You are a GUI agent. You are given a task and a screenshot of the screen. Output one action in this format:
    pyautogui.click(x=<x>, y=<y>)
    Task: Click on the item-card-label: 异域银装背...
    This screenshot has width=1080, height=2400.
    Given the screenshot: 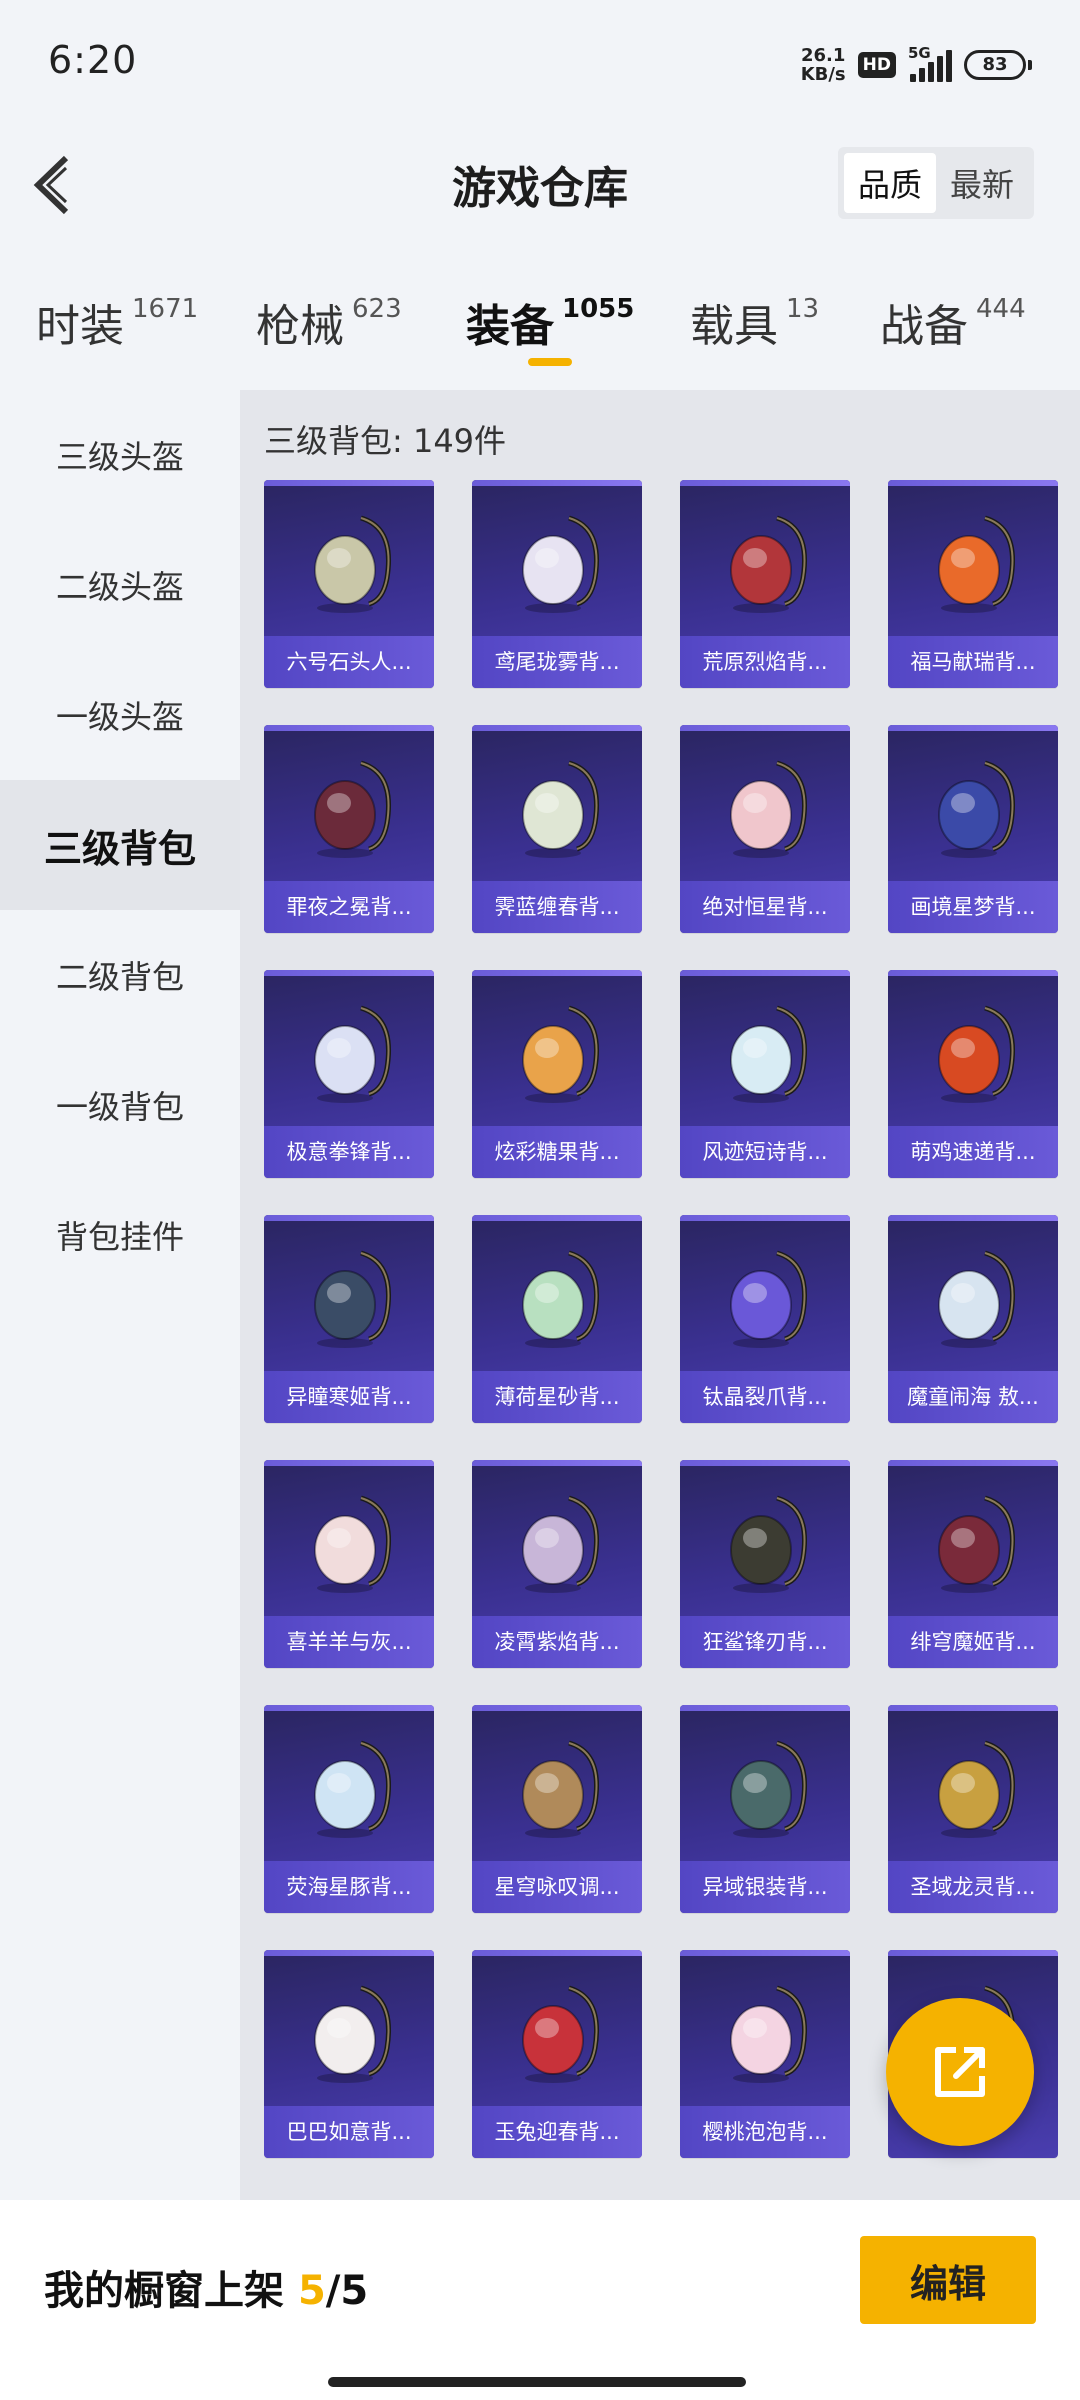 What is the action you would take?
    pyautogui.click(x=765, y=1887)
    